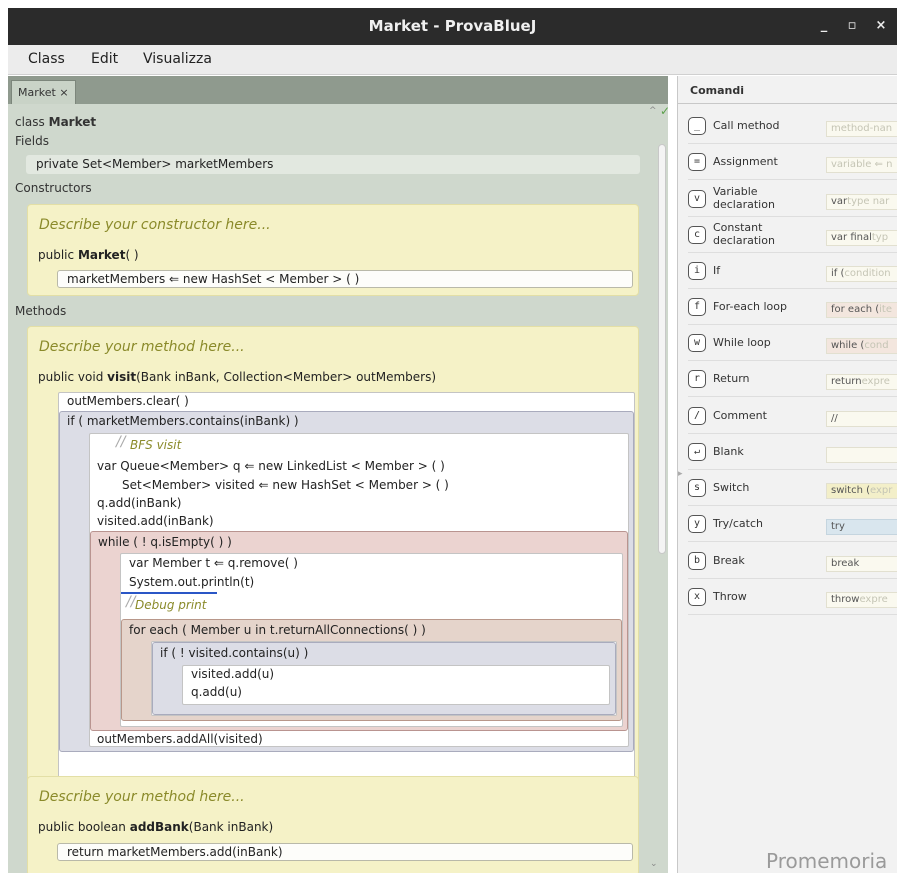 This screenshot has height=873, width=897. What do you see at coordinates (216, 692) in the screenshot?
I see `q-add-u-statement: q.add(u)` at bounding box center [216, 692].